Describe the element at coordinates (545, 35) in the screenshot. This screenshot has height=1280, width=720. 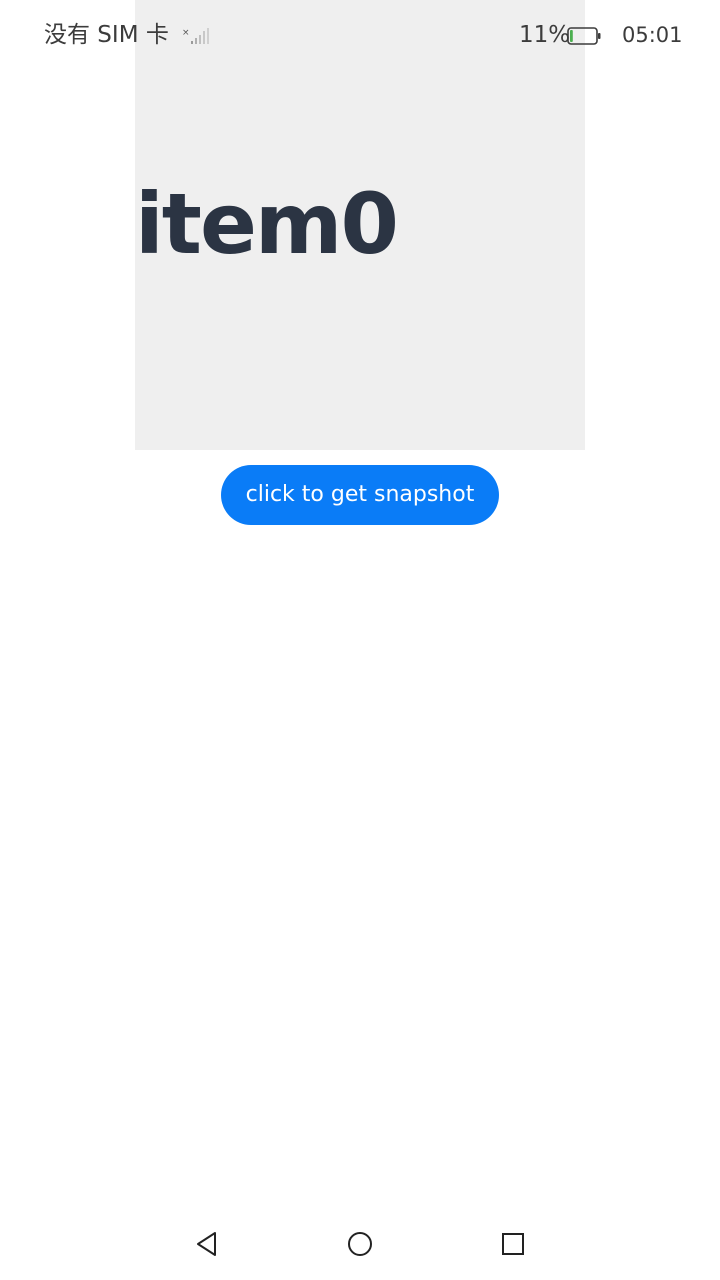
I see `battery-percent: 11%` at that location.